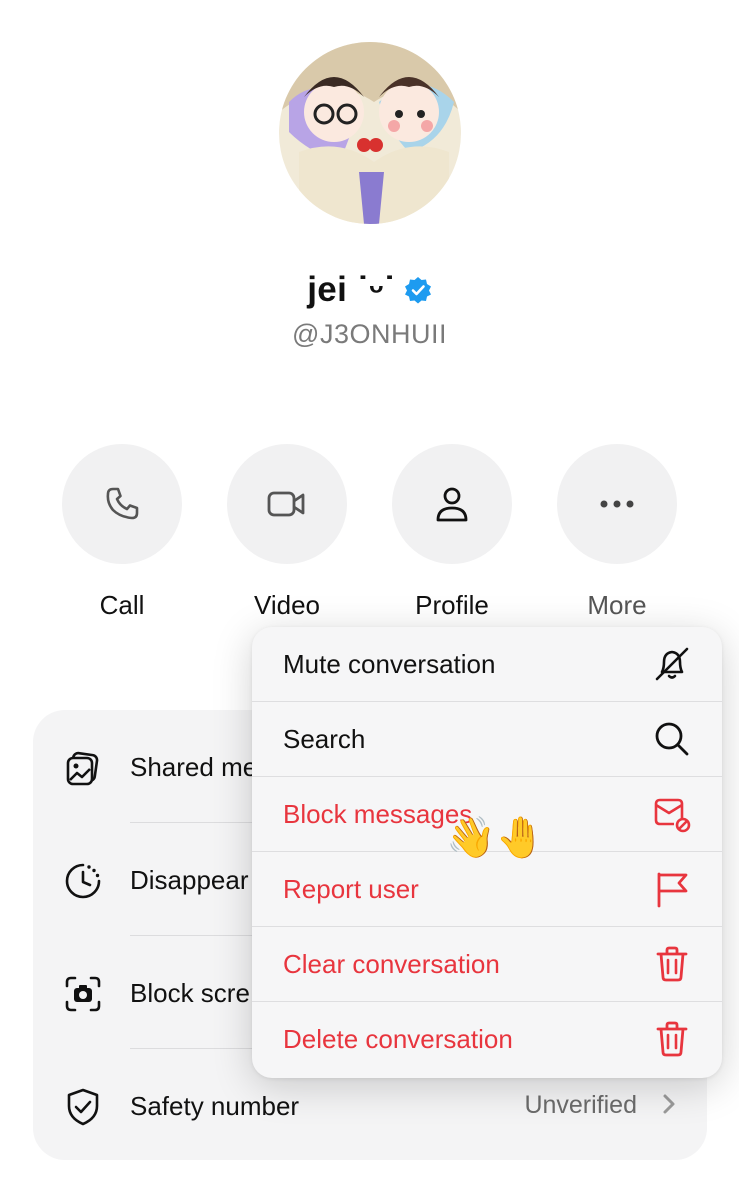 The image size is (739, 1200). I want to click on envelope-block-icon, so click(672, 815).